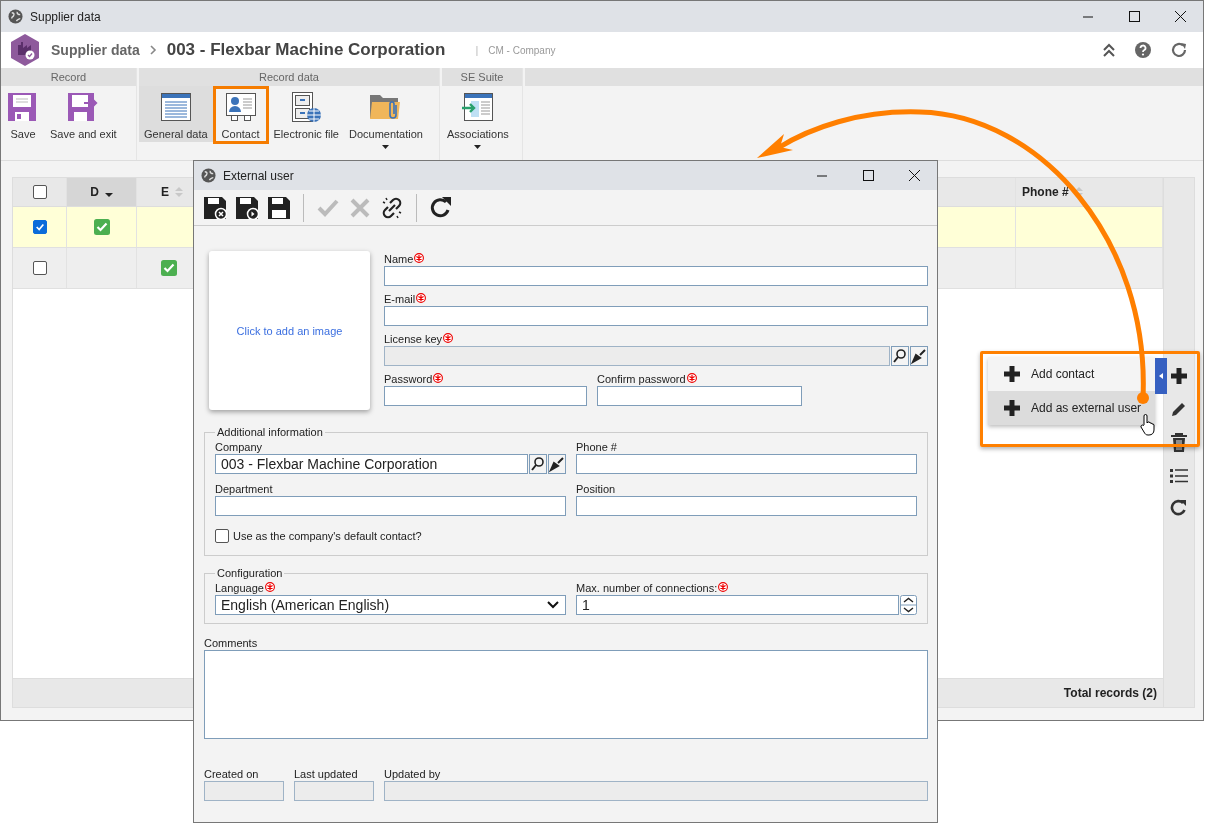 This screenshot has width=1207, height=823. I want to click on add-image-link: Click to add an image, so click(289, 330).